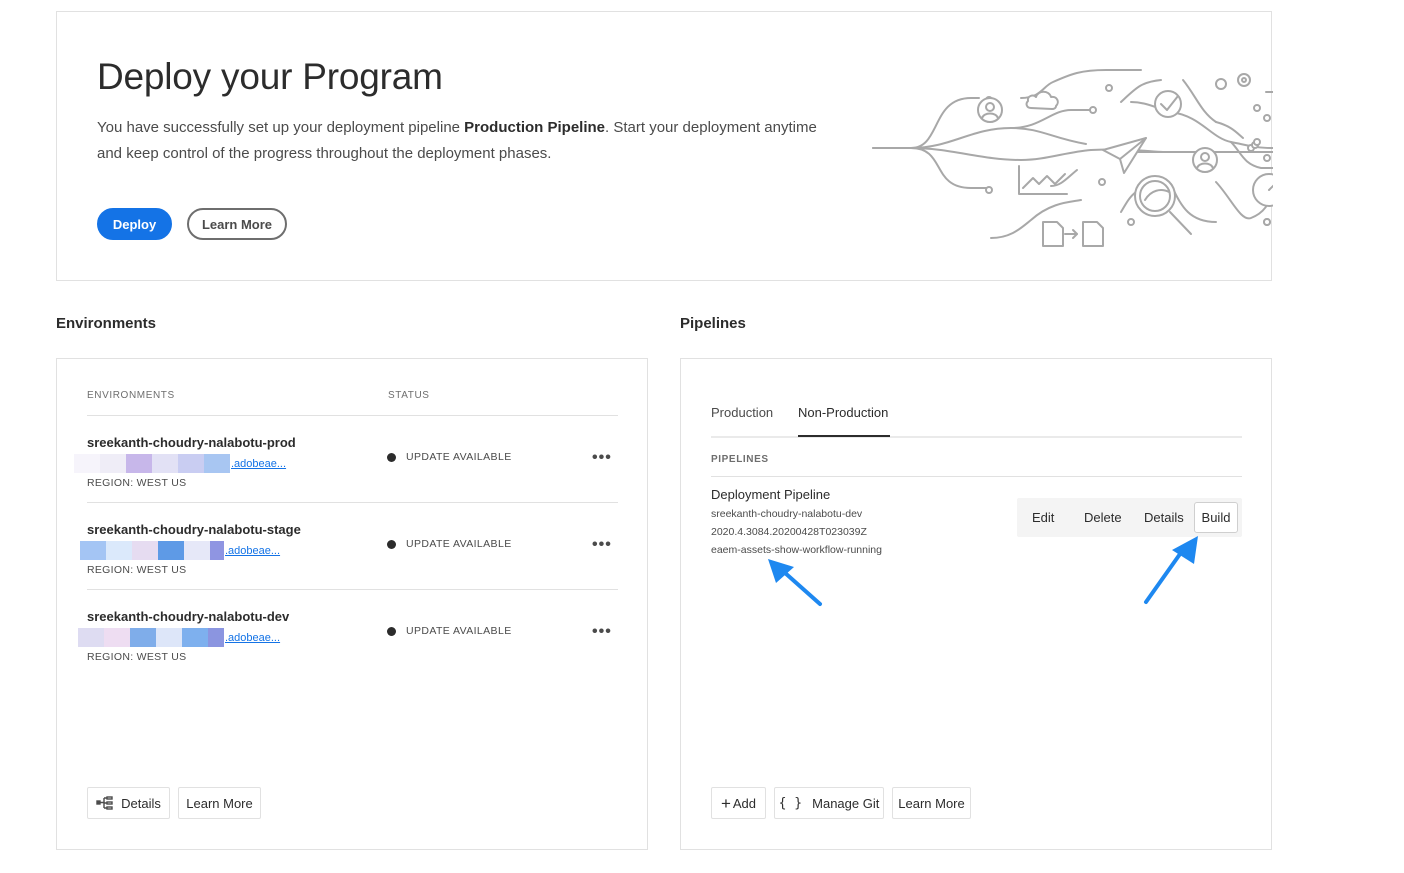  What do you see at coordinates (188, 616) in the screenshot?
I see `environment-name: sreekanth-choudry-nalabotu-dev` at bounding box center [188, 616].